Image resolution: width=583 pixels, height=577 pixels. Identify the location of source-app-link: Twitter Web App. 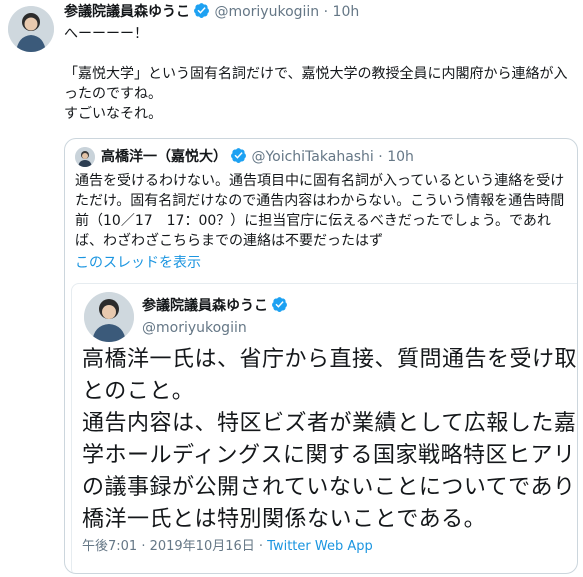
(320, 546).